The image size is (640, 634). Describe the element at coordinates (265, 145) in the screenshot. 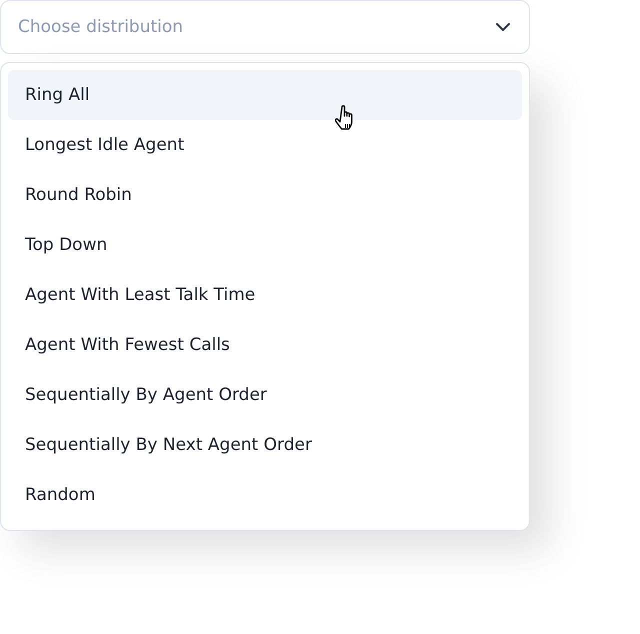

I see `menu-option: Longest Idle Agent` at that location.